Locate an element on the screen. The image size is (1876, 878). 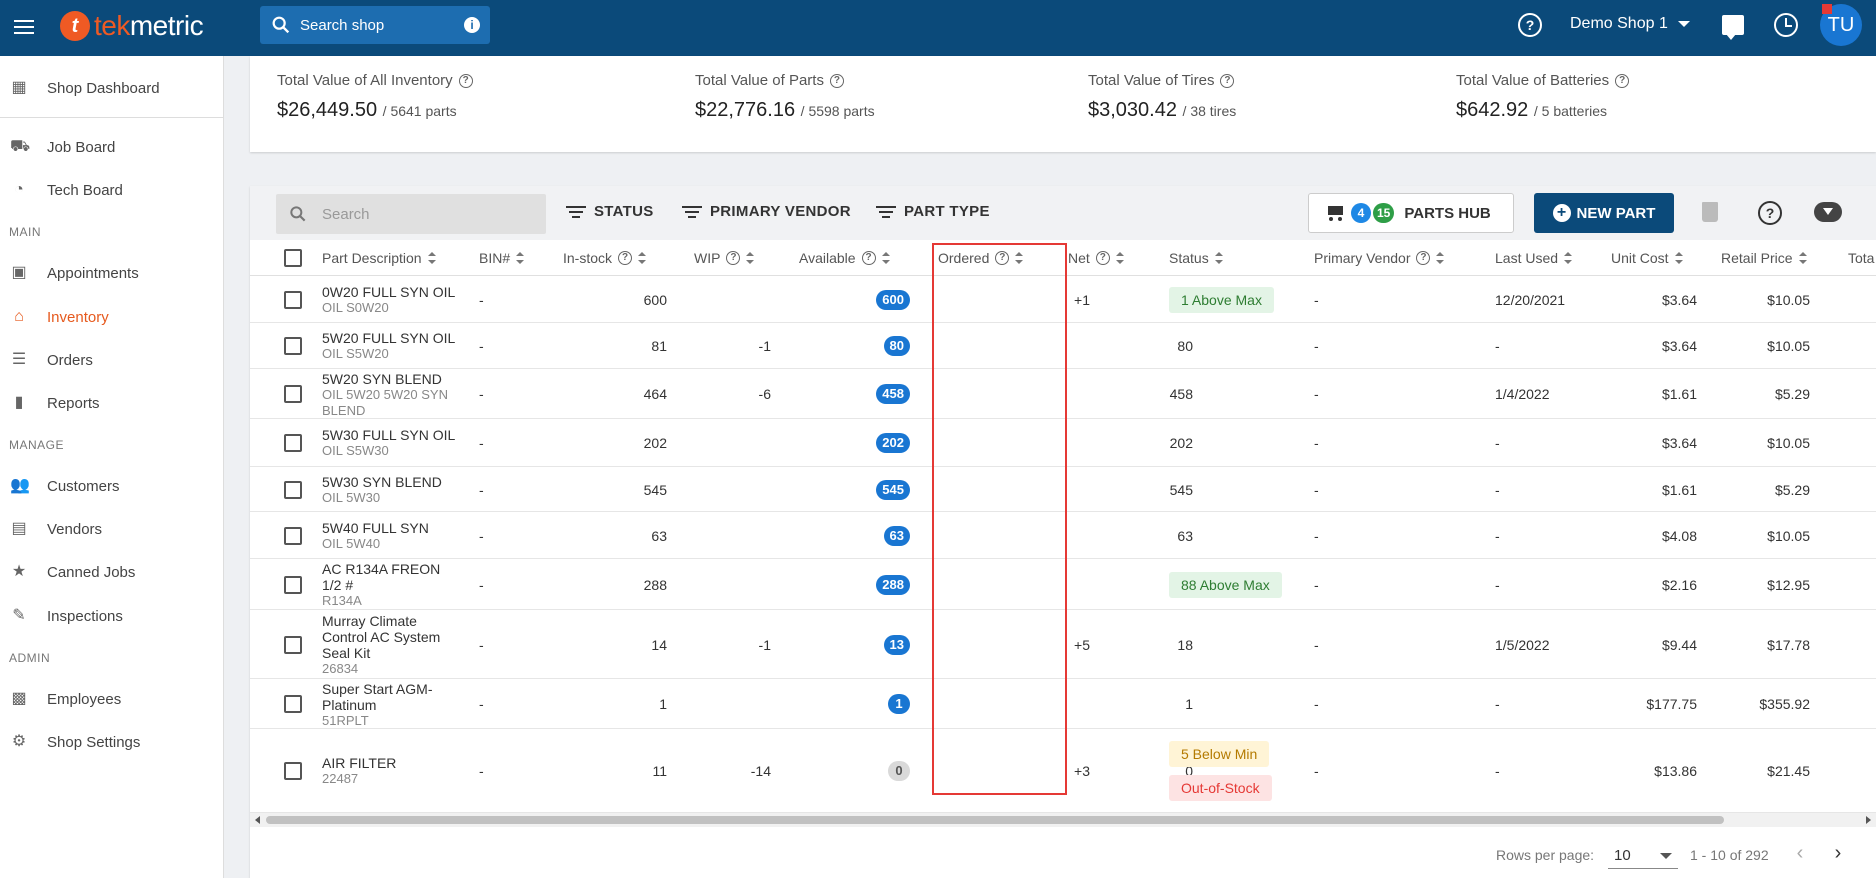
retail-price-cell: $5.29 is located at coordinates (1792, 489).